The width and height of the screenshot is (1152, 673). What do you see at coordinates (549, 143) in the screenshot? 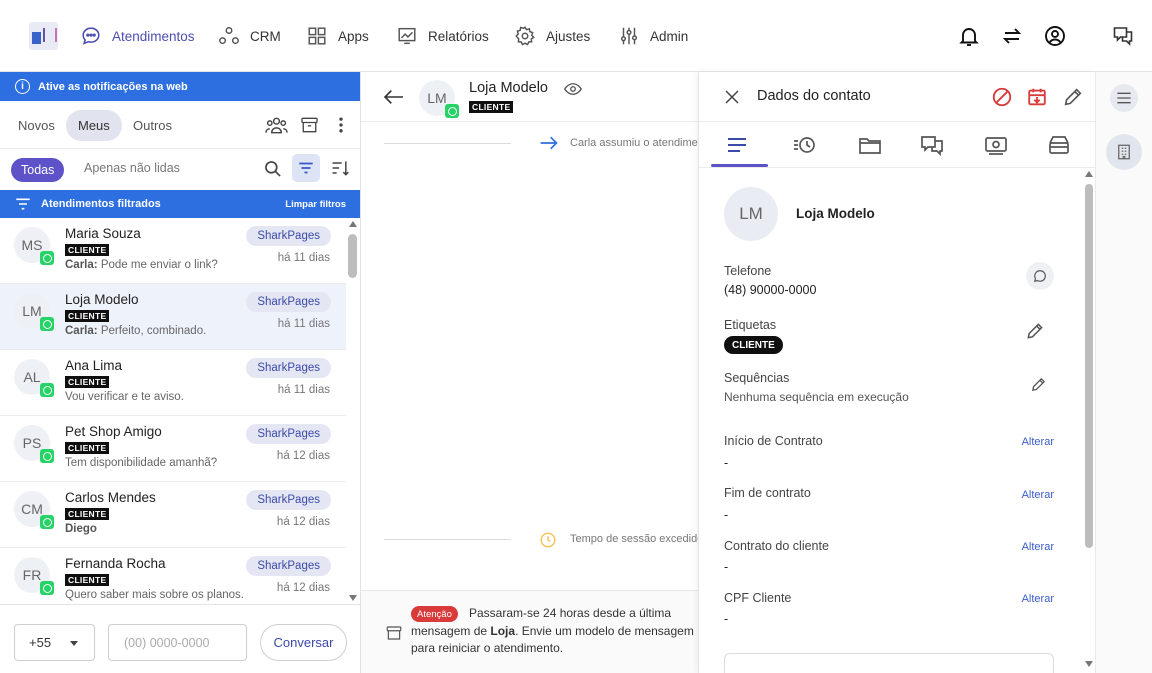
I see `arrow-right-icon` at bounding box center [549, 143].